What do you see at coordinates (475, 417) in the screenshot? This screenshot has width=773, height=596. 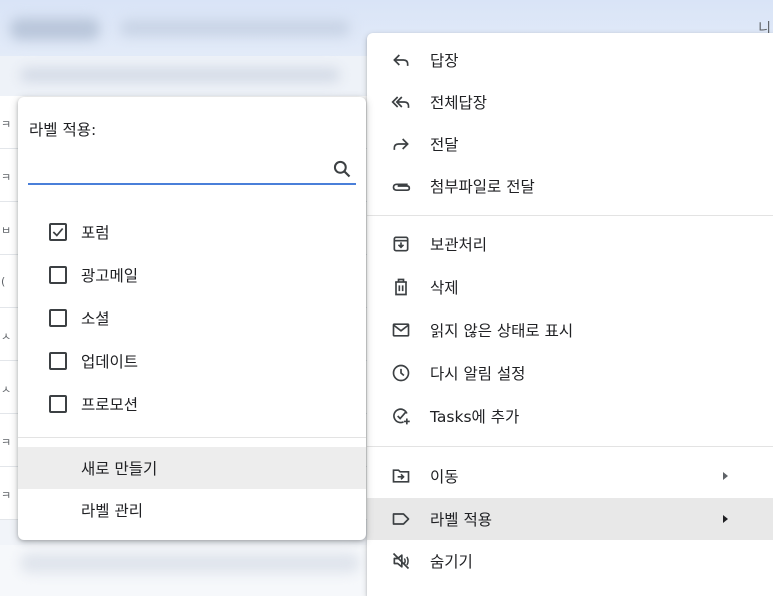 I see `menu-item-label: Tasks에 추가` at bounding box center [475, 417].